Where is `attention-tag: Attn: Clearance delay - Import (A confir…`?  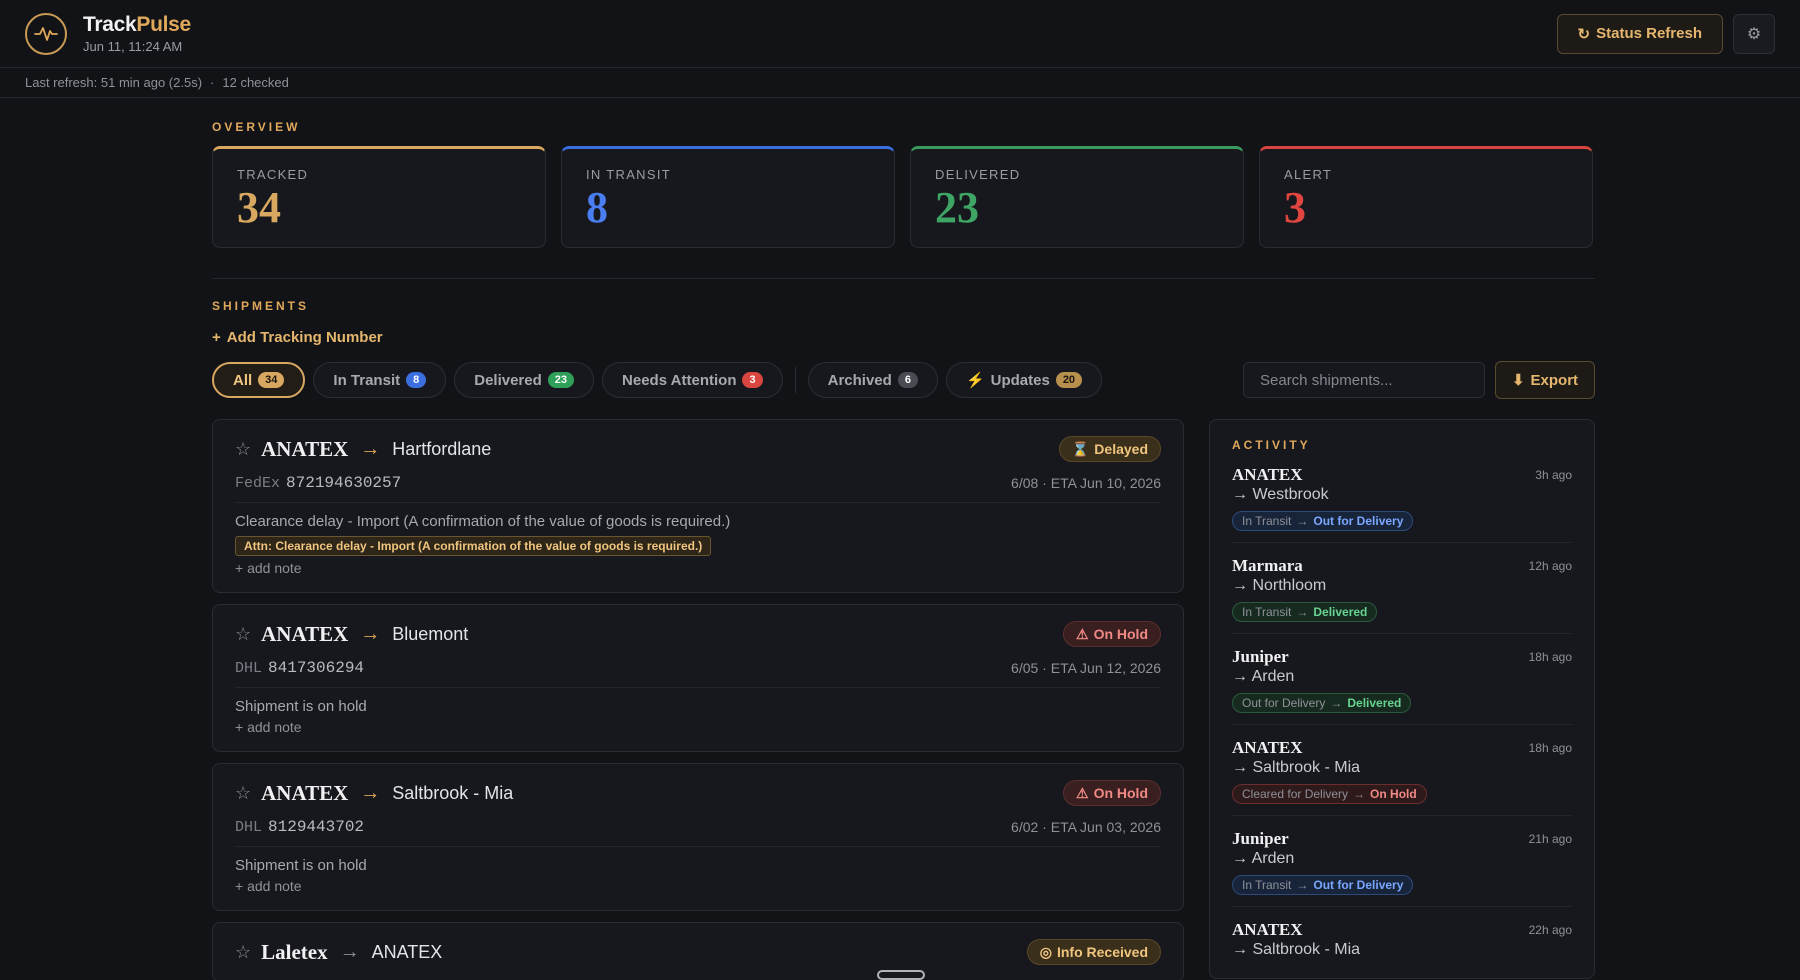
attention-tag: Attn: Clearance delay - Import (A confir… is located at coordinates (473, 546).